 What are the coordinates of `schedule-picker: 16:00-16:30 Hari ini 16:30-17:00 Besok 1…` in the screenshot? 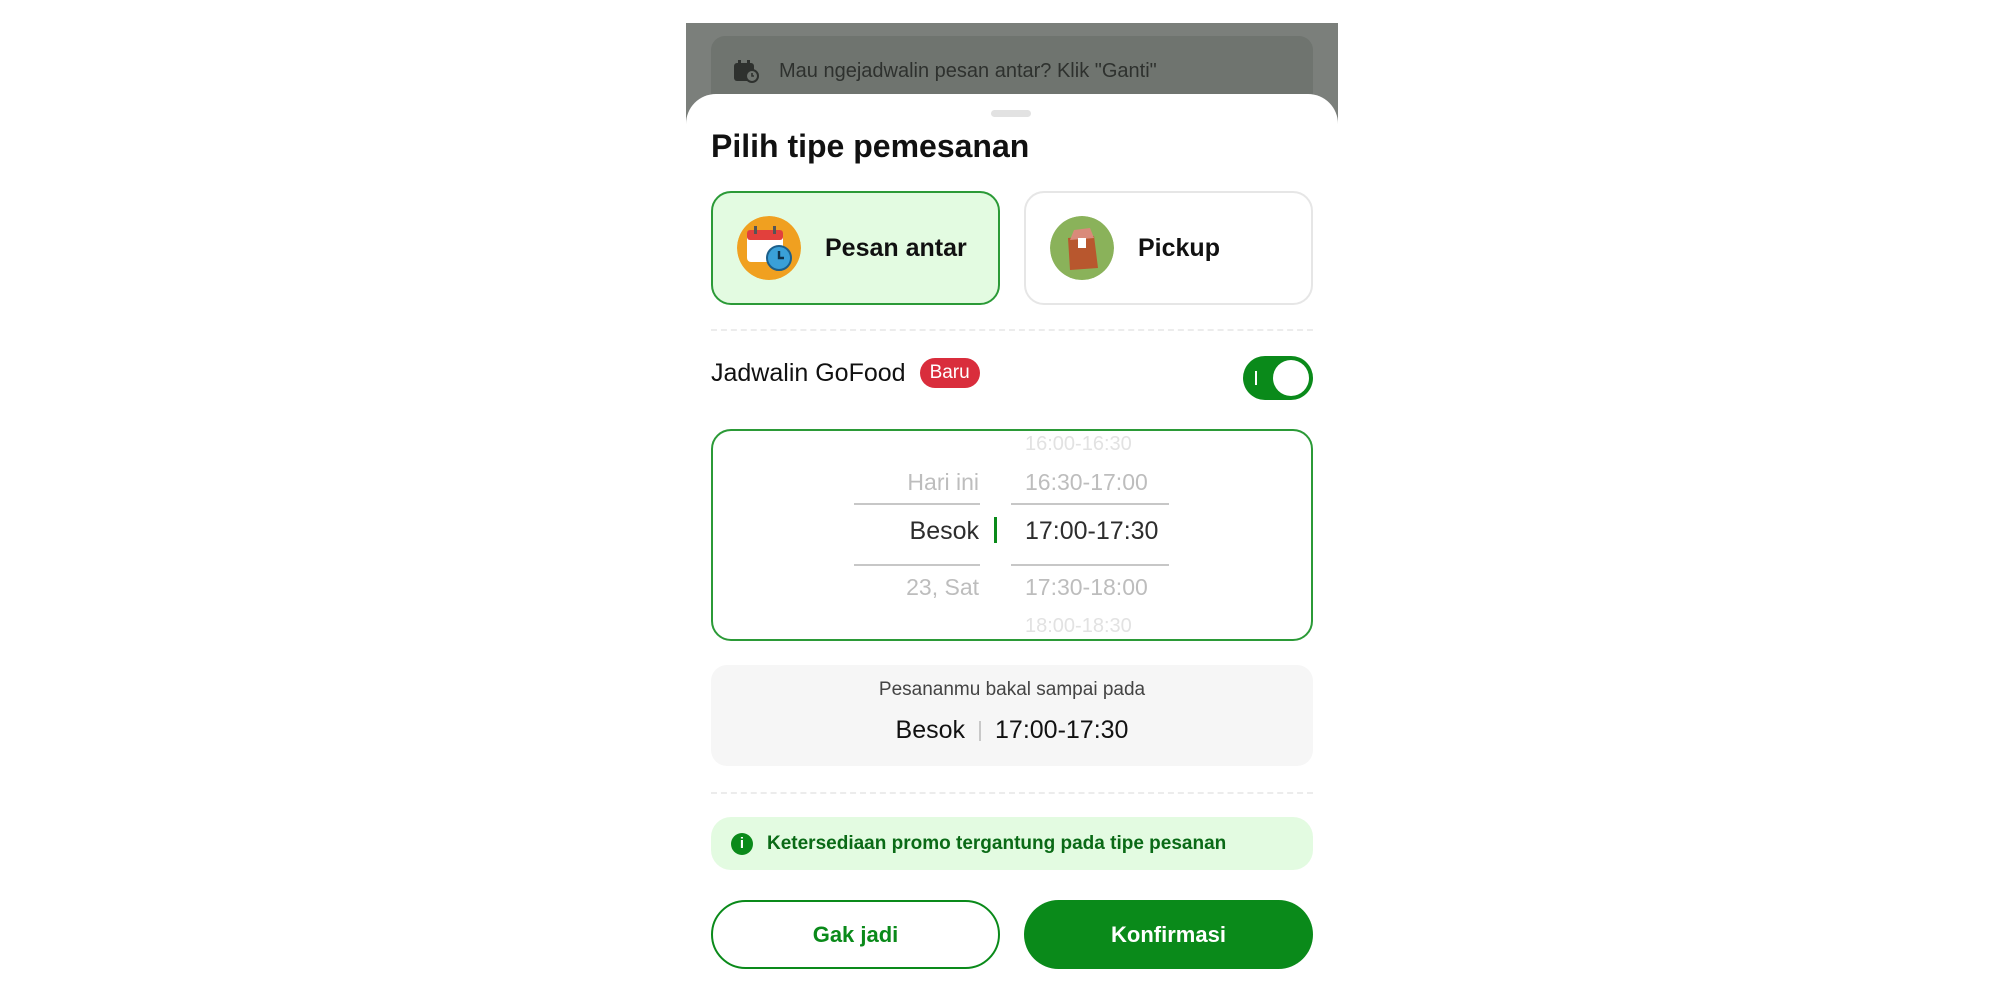 It's located at (1012, 535).